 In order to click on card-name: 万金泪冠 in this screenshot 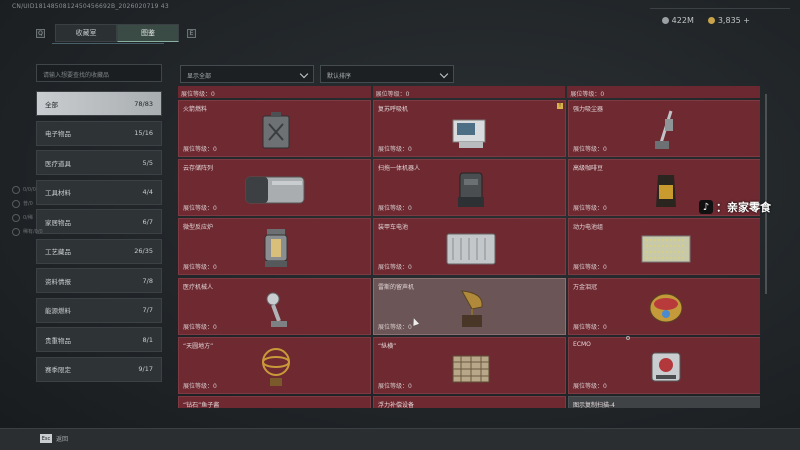, I will do `click(585, 287)`.